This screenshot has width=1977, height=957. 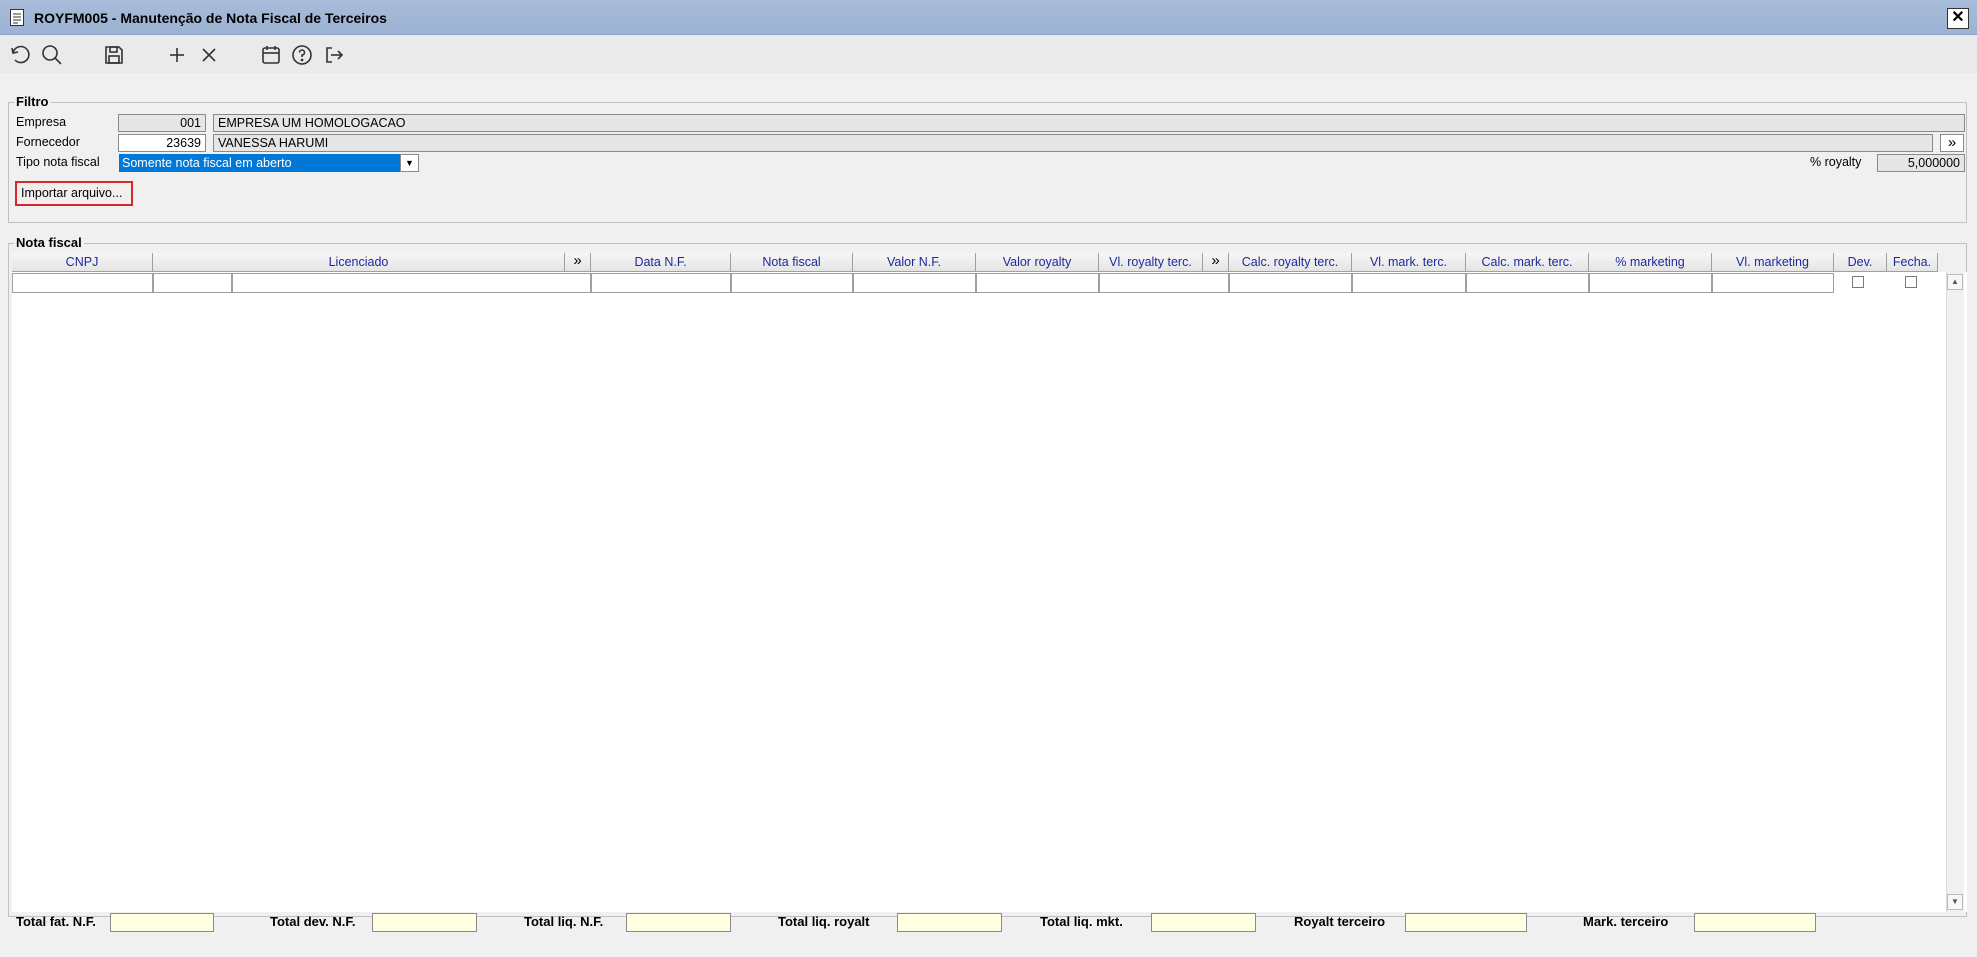 What do you see at coordinates (17, 17) in the screenshot?
I see `document-icon` at bounding box center [17, 17].